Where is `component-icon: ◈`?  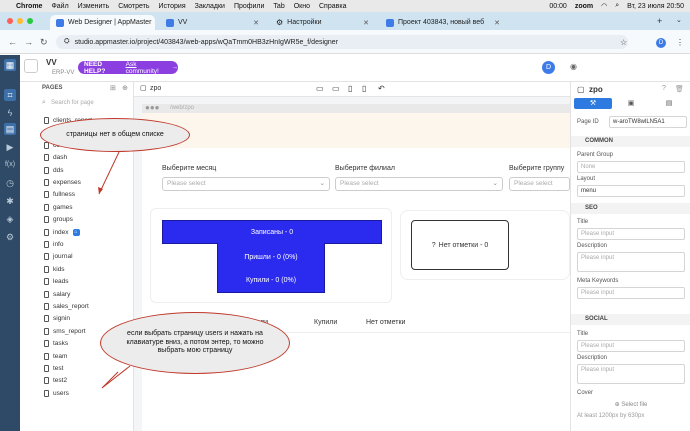 component-icon: ◈ is located at coordinates (10, 219).